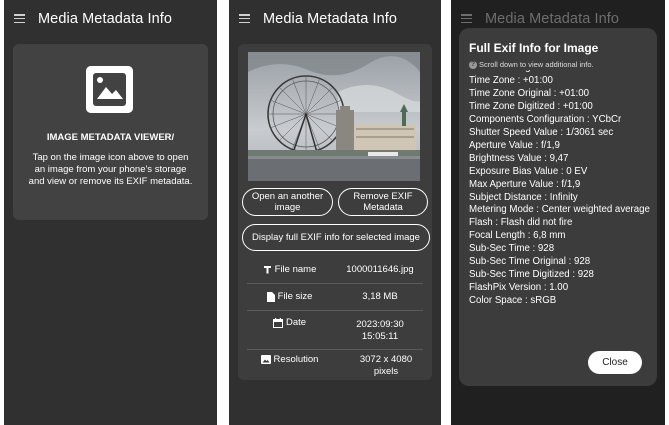  Describe the element at coordinates (521, 223) in the screenshot. I see `exif-line: Flash : Flash did not fire` at that location.